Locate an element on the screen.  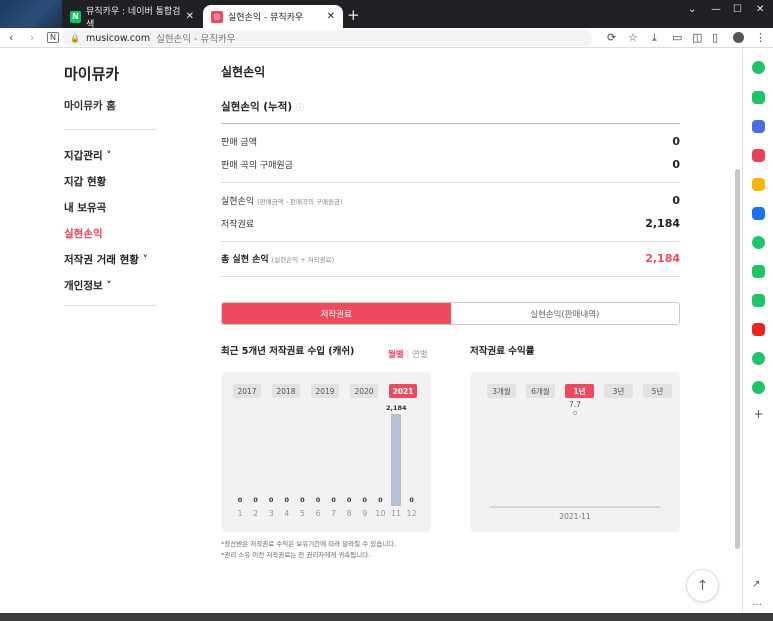
summary-row: 판매 금액 0 is located at coordinates (450, 141).